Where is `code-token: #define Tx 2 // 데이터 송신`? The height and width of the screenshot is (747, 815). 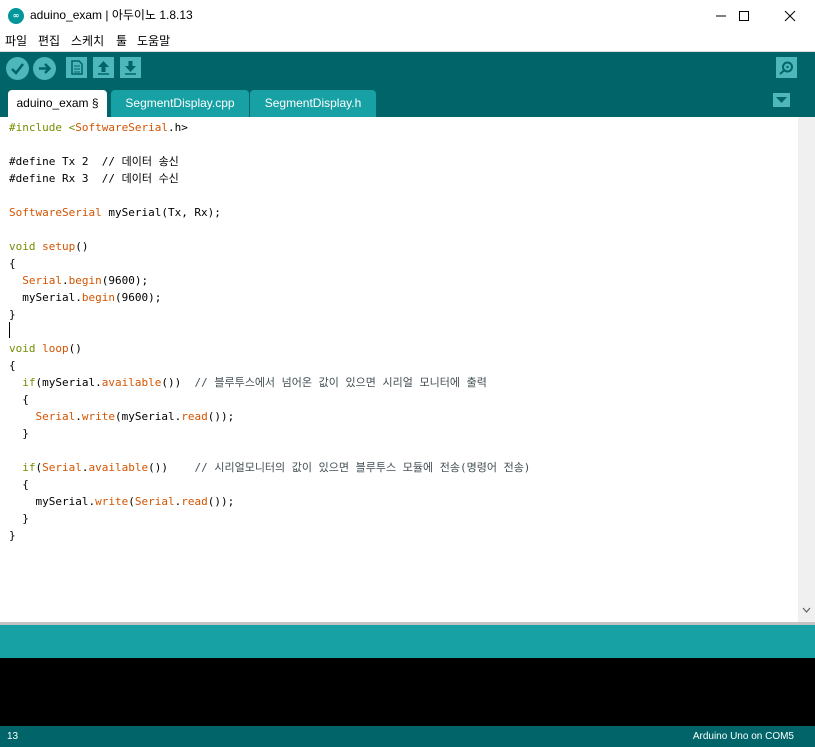 code-token: #define Tx 2 // 데이터 송신 is located at coordinates (94, 161).